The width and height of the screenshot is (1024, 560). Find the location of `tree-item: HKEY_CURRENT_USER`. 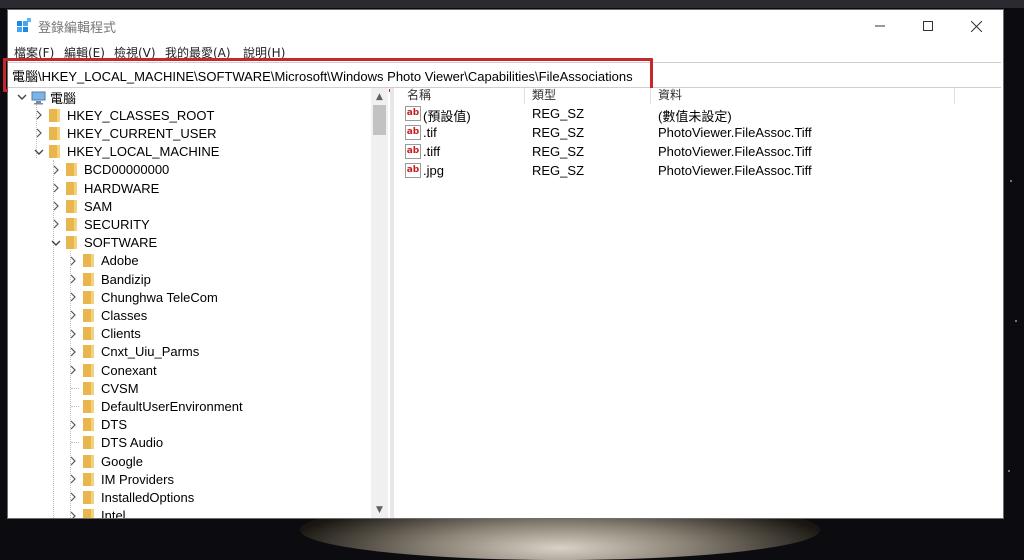

tree-item: HKEY_CURRENT_USER is located at coordinates (125, 133).